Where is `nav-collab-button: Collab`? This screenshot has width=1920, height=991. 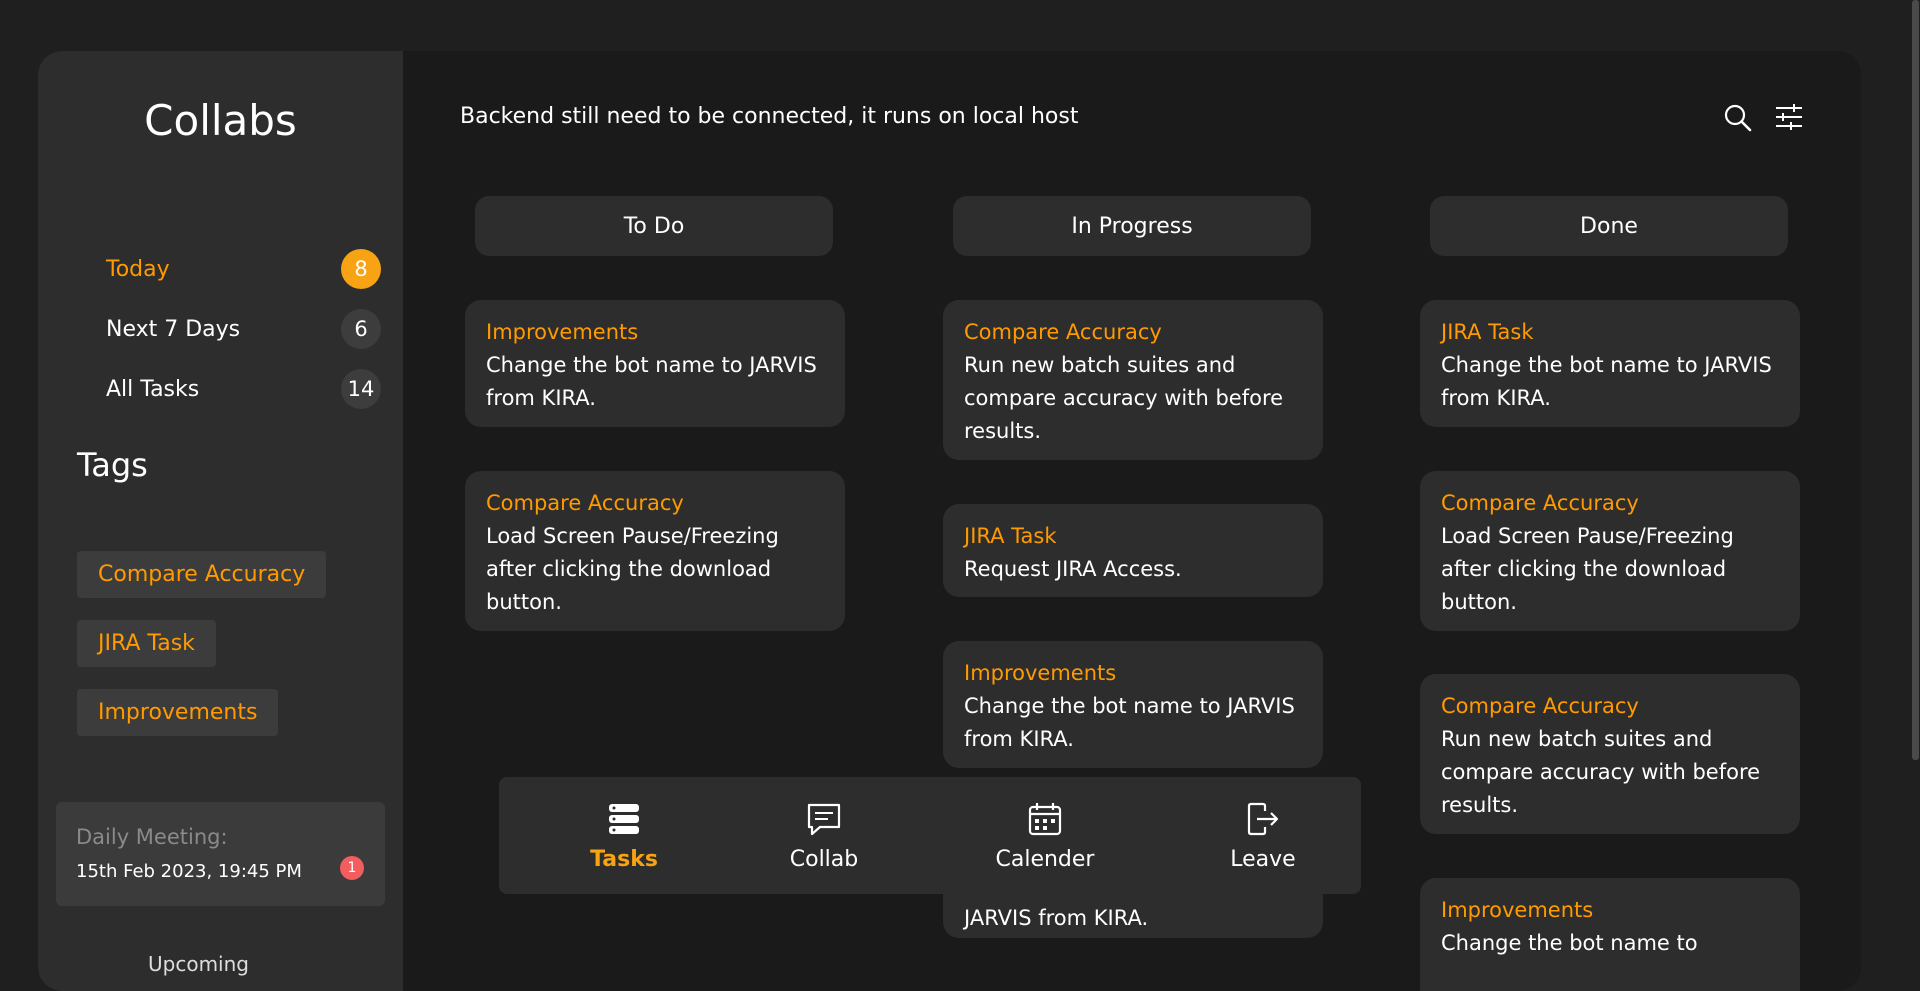
nav-collab-button: Collab is located at coordinates (824, 835).